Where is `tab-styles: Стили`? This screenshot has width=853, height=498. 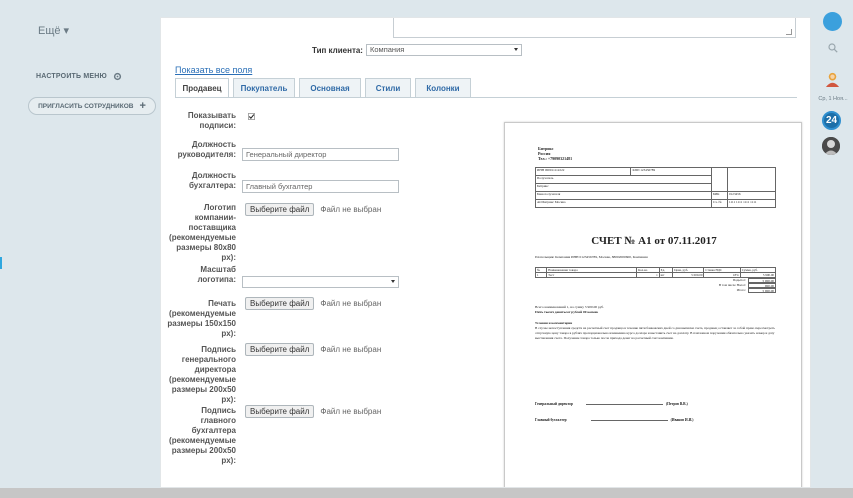
tab-styles: Стили is located at coordinates (388, 87).